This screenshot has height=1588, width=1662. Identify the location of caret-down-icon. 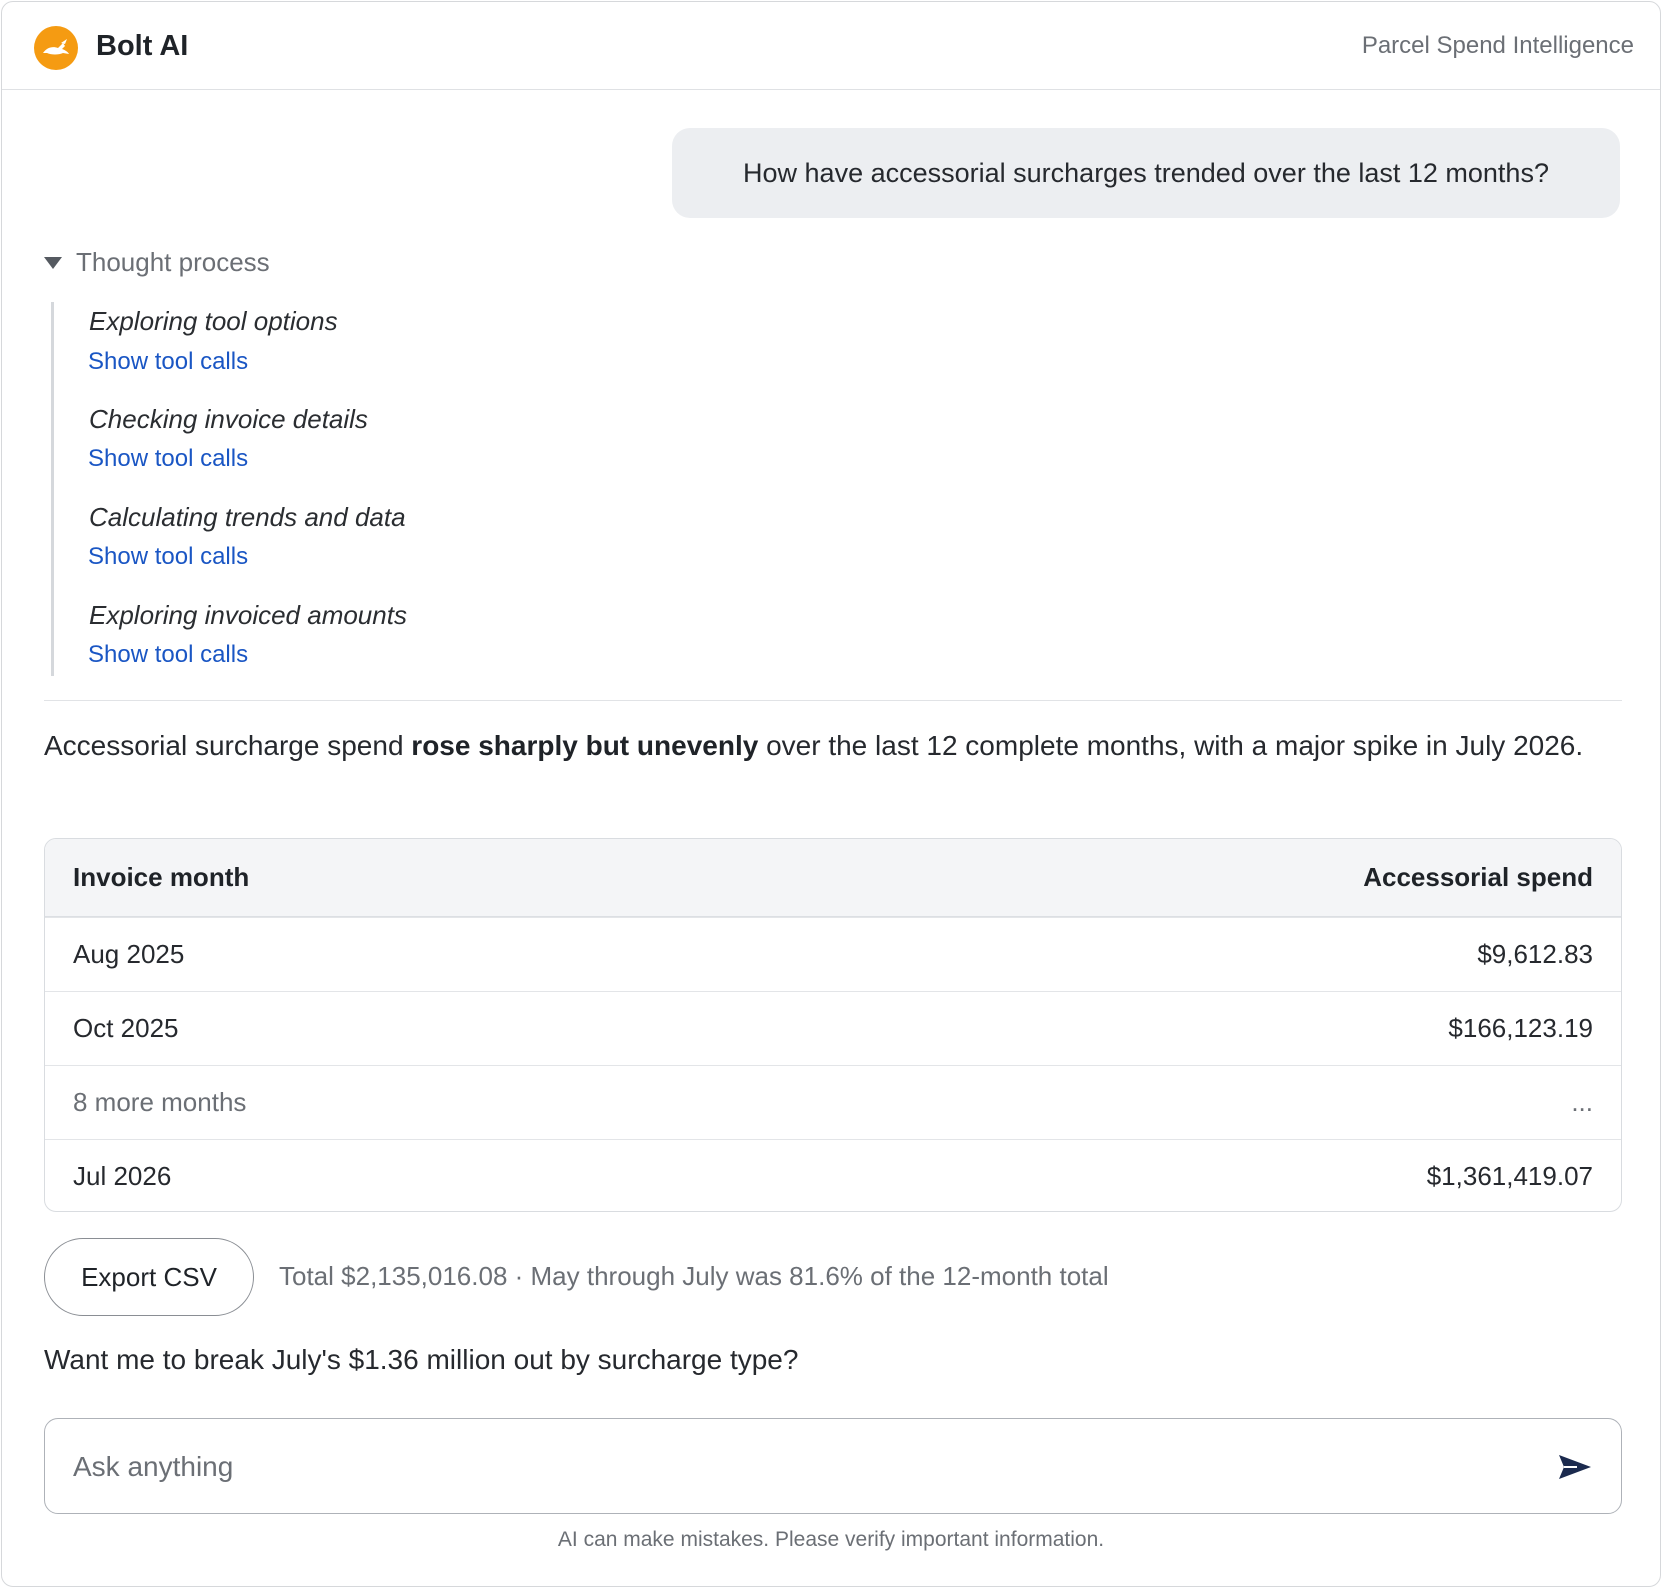
(53, 262).